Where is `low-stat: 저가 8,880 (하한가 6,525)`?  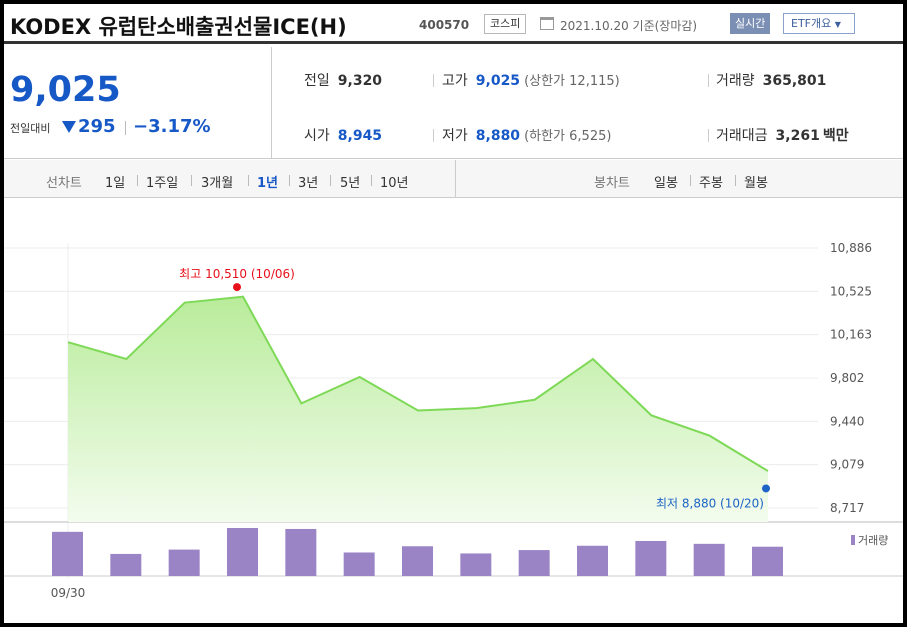 low-stat: 저가 8,880 (하한가 6,525) is located at coordinates (526, 135).